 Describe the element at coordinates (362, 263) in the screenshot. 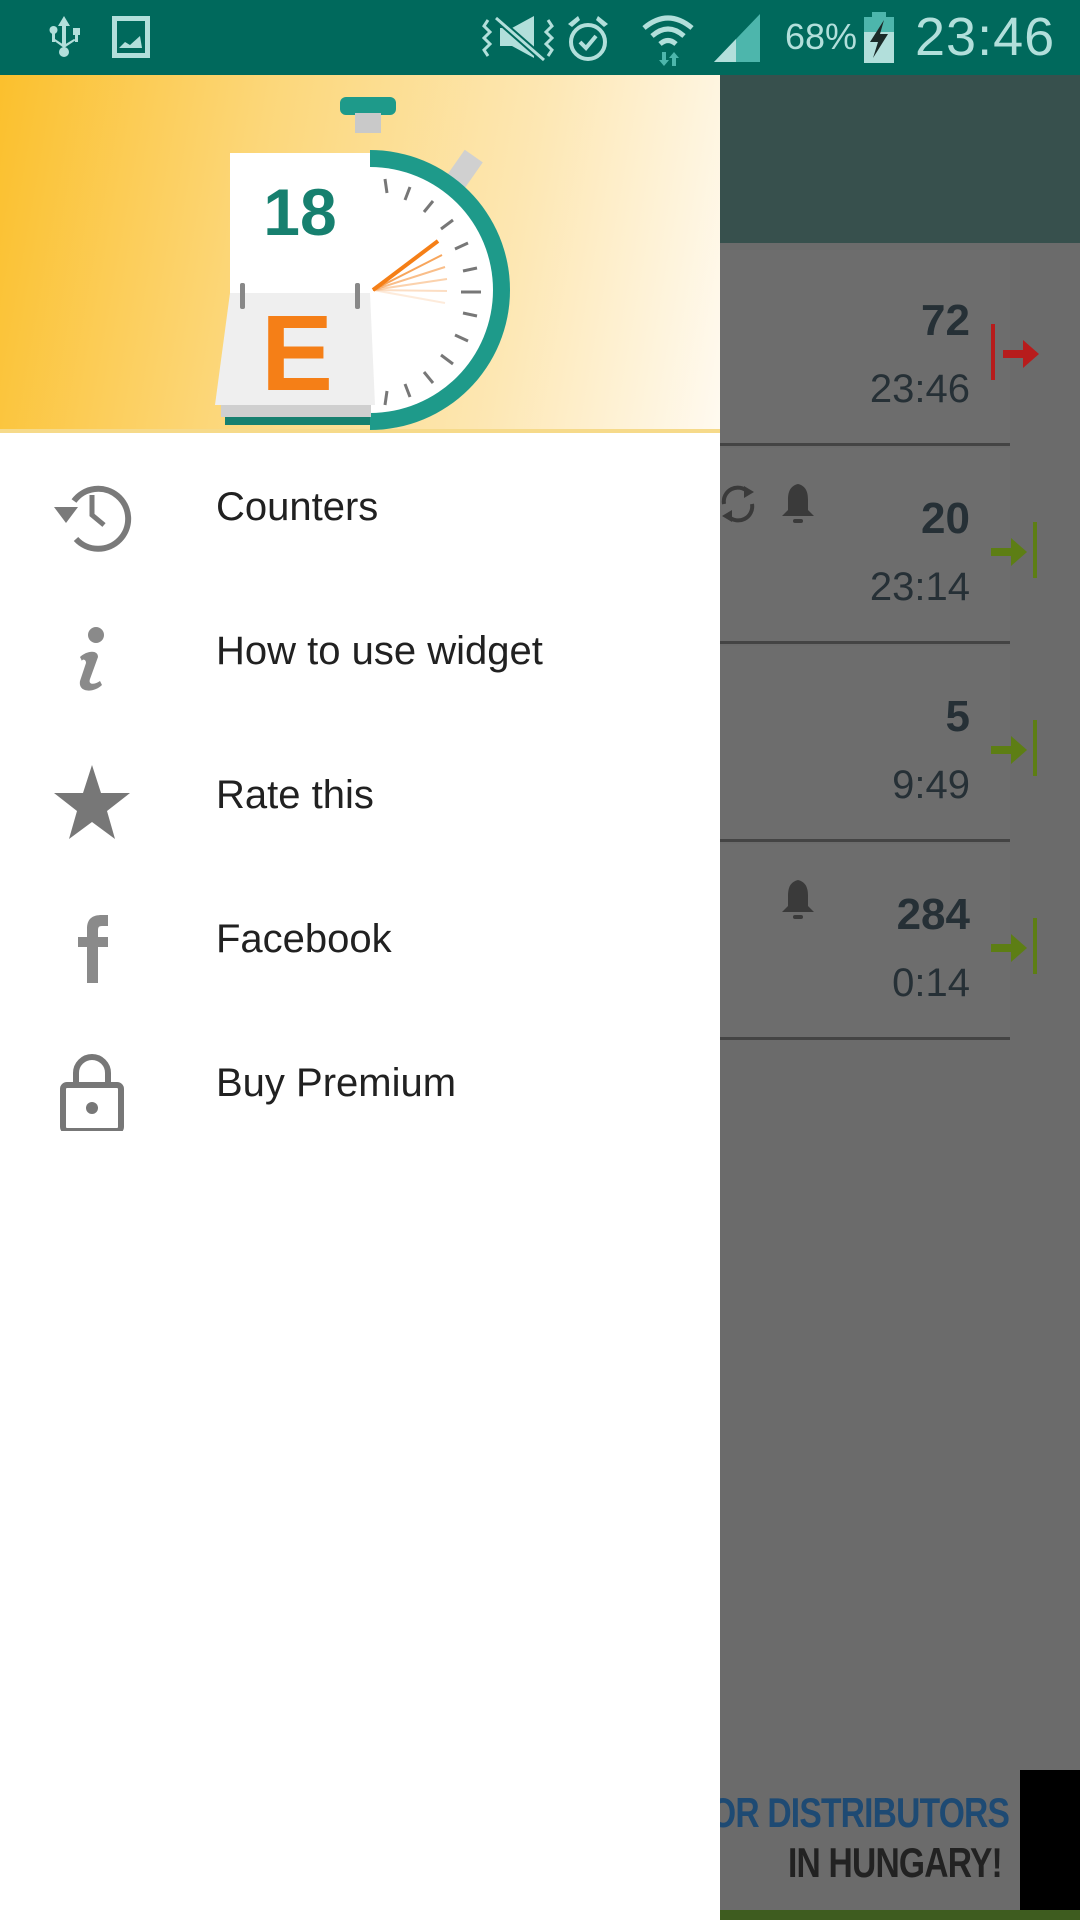

I see `app-logo-icon: 18 E` at that location.